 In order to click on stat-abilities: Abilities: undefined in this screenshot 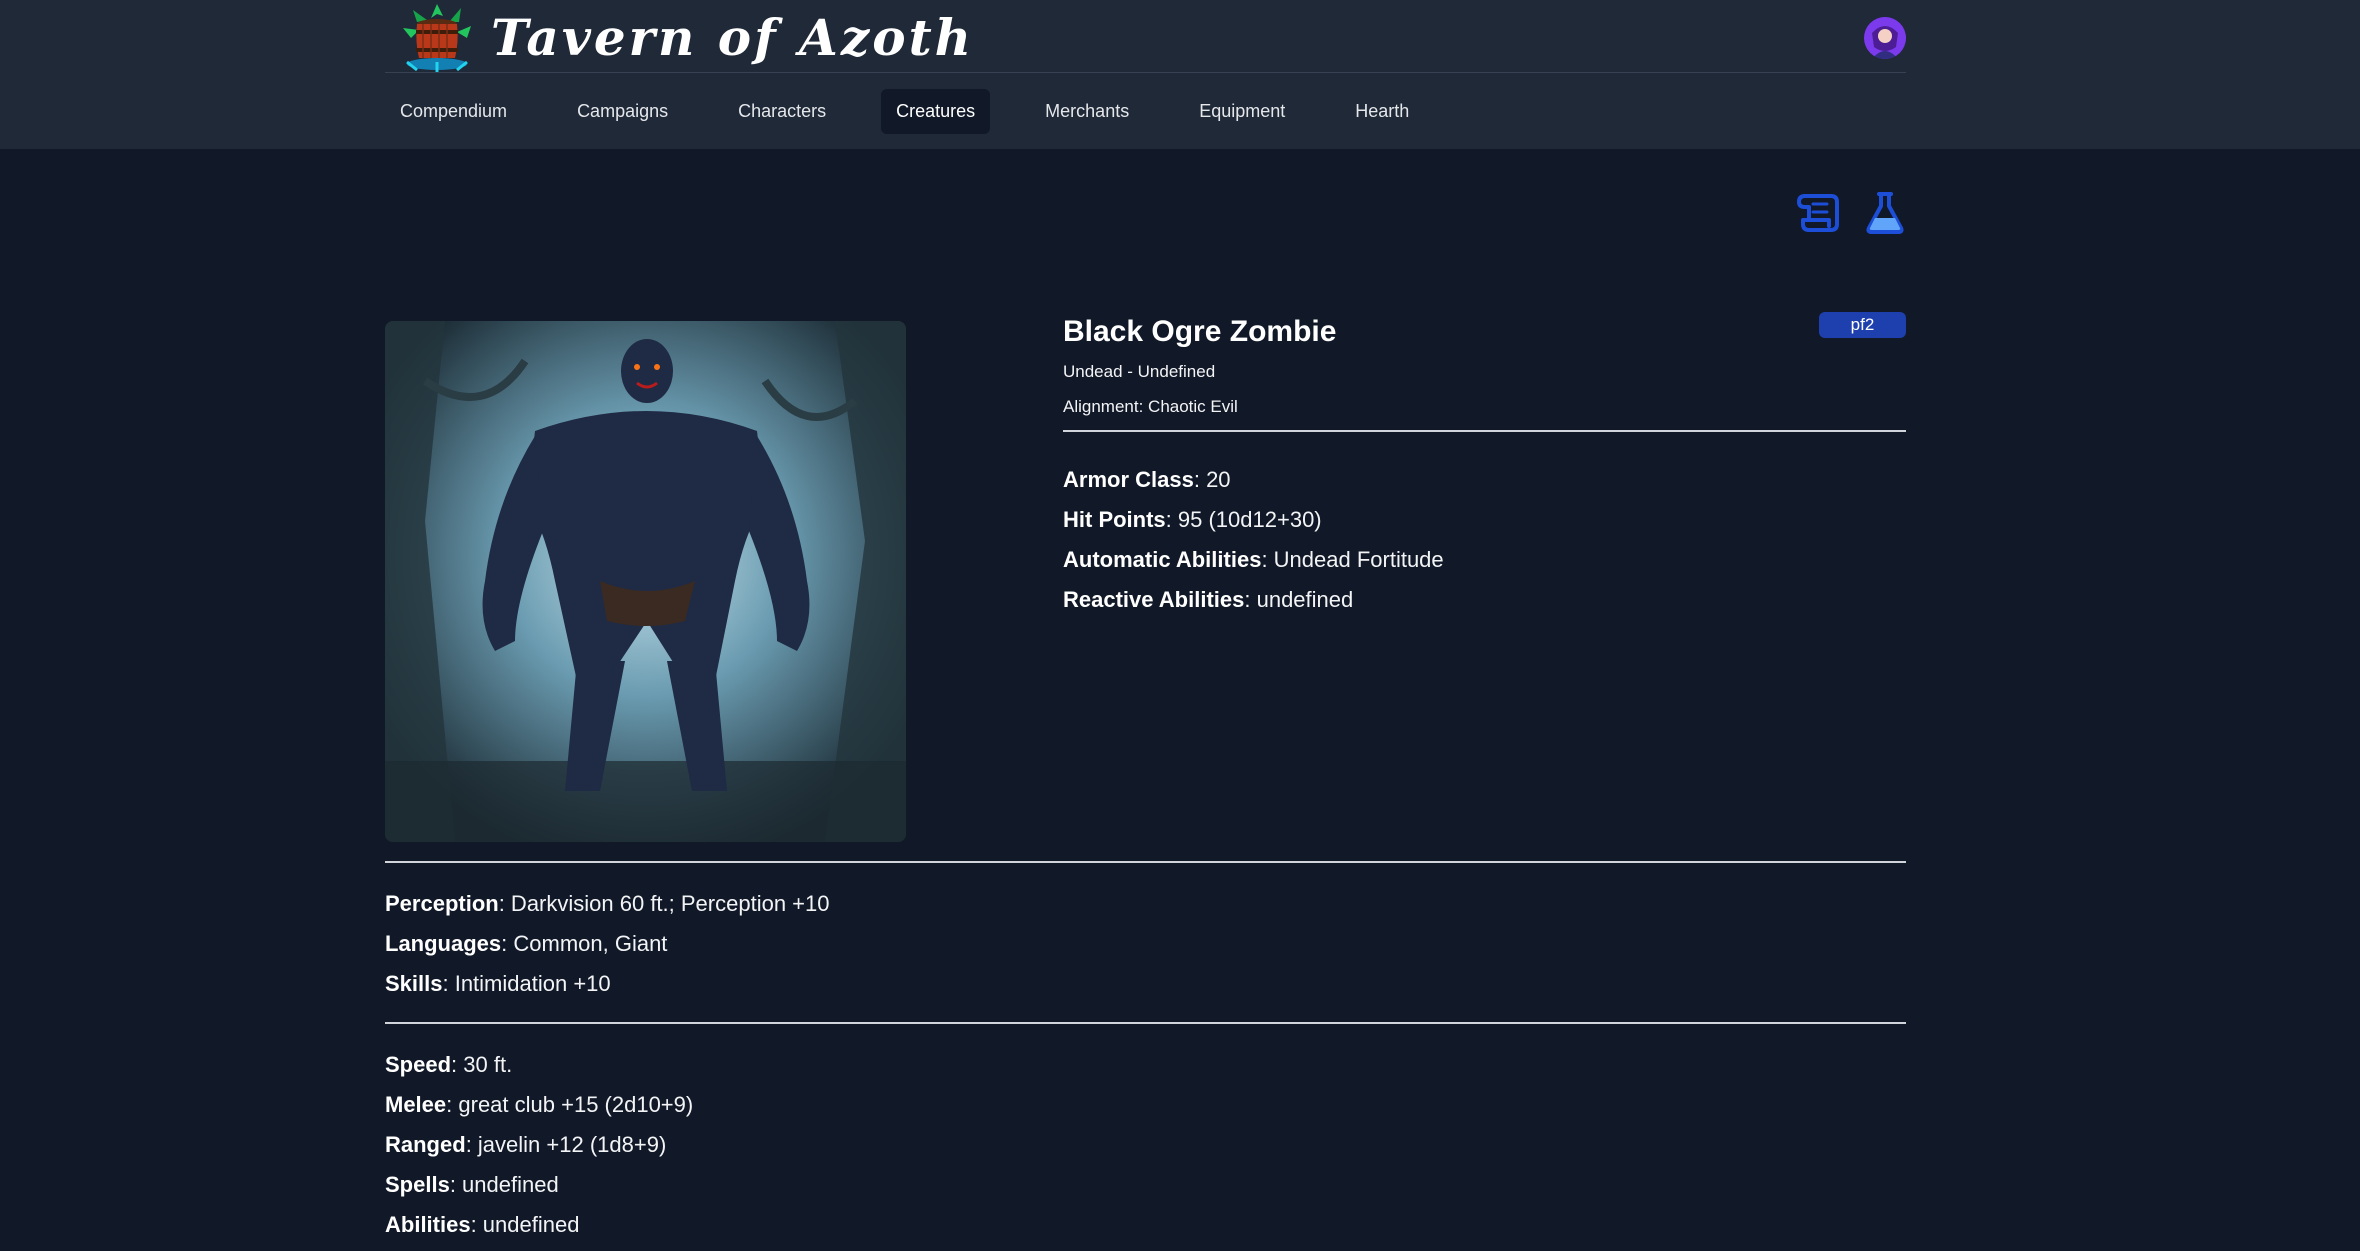, I will do `click(1145, 1225)`.